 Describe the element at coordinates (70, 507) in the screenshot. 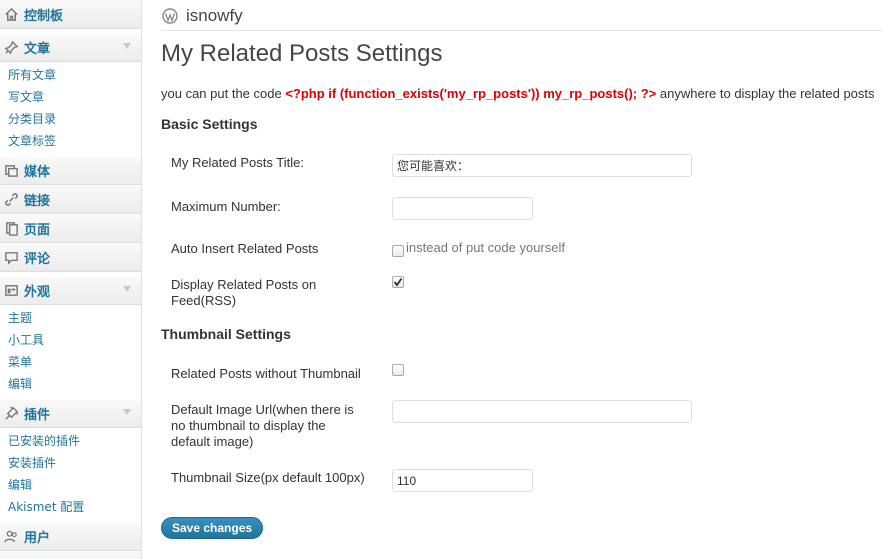

I see `submenu-item: Akismet 配置` at that location.